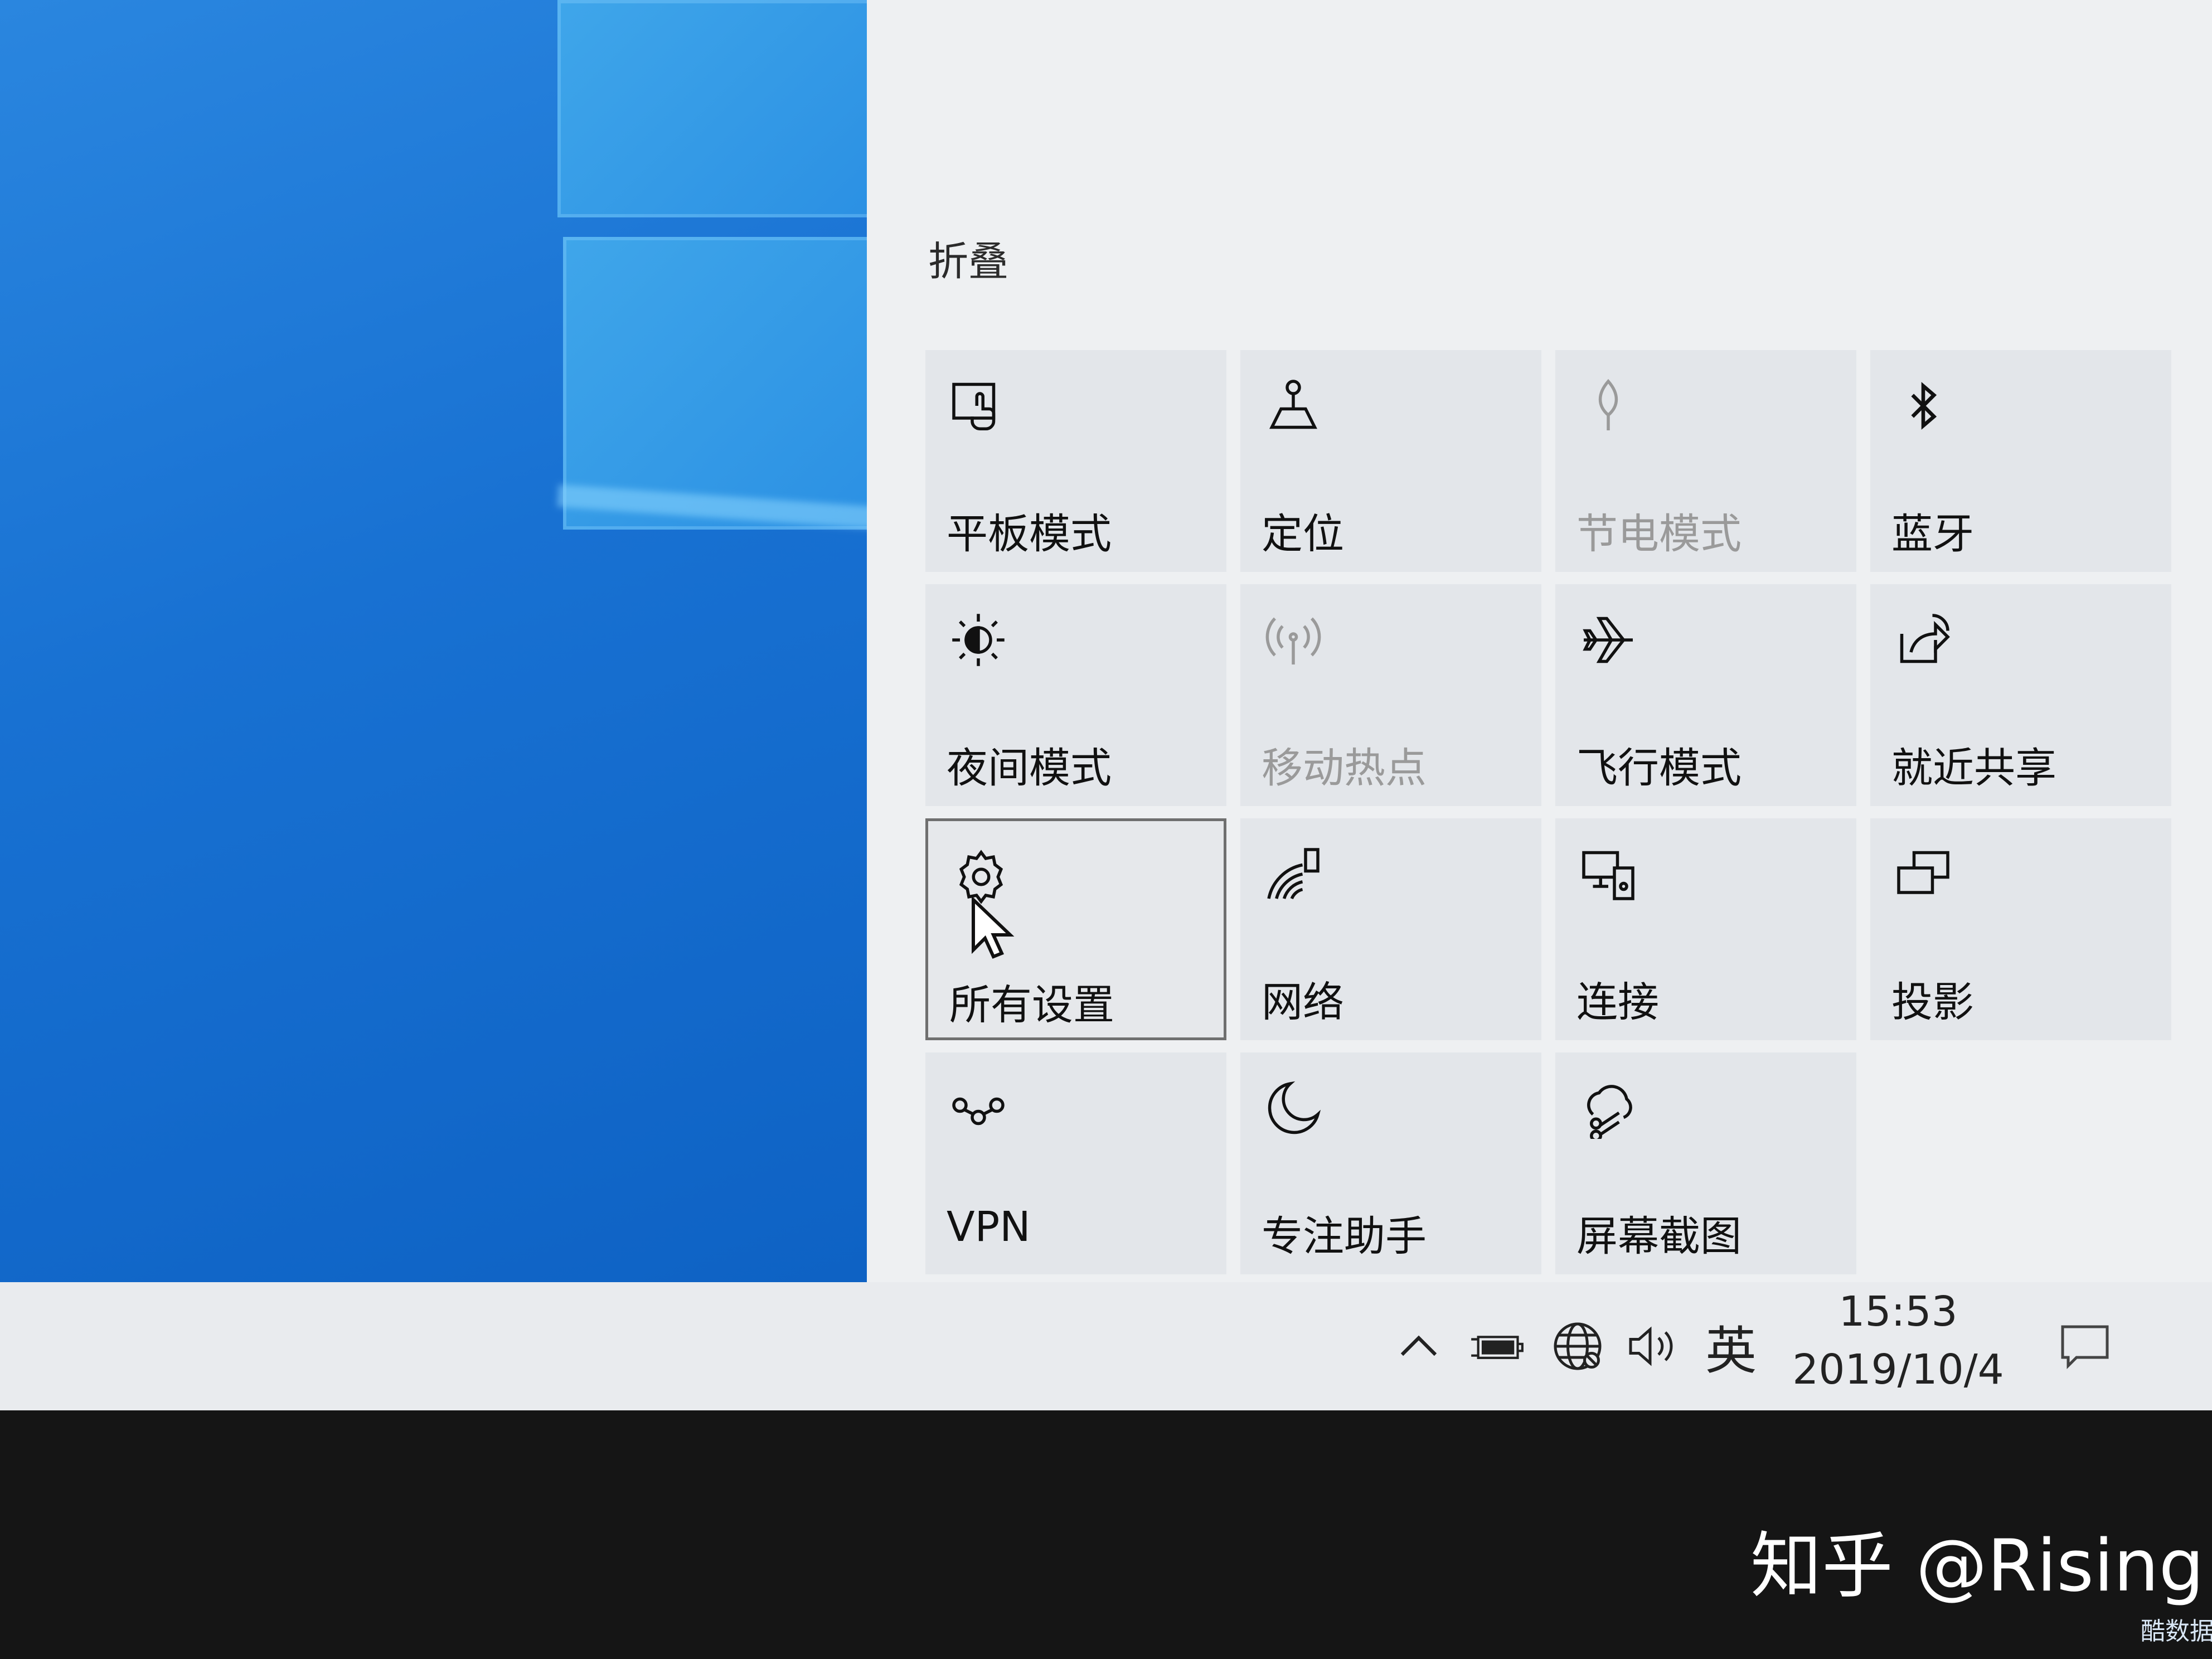 The width and height of the screenshot is (2212, 1659). What do you see at coordinates (1924, 874) in the screenshot?
I see `project-icon` at bounding box center [1924, 874].